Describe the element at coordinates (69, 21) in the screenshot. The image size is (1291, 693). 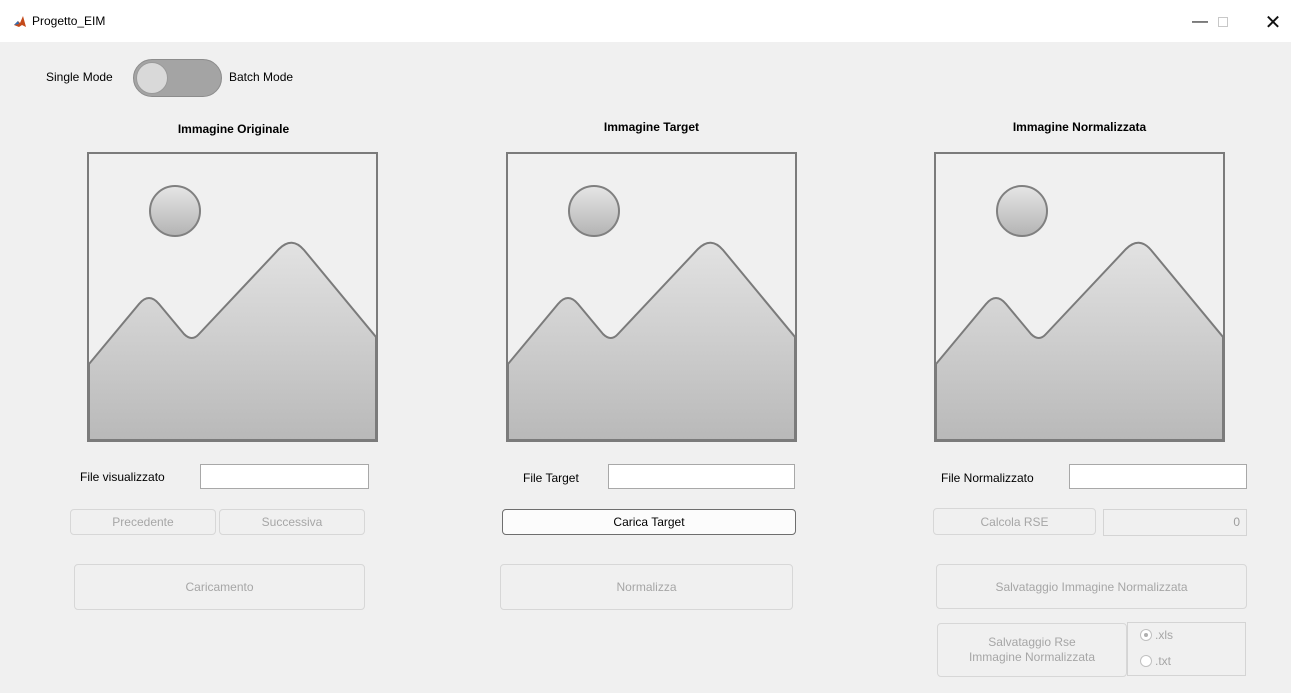
I see `window-title: Progetto_EIM` at that location.